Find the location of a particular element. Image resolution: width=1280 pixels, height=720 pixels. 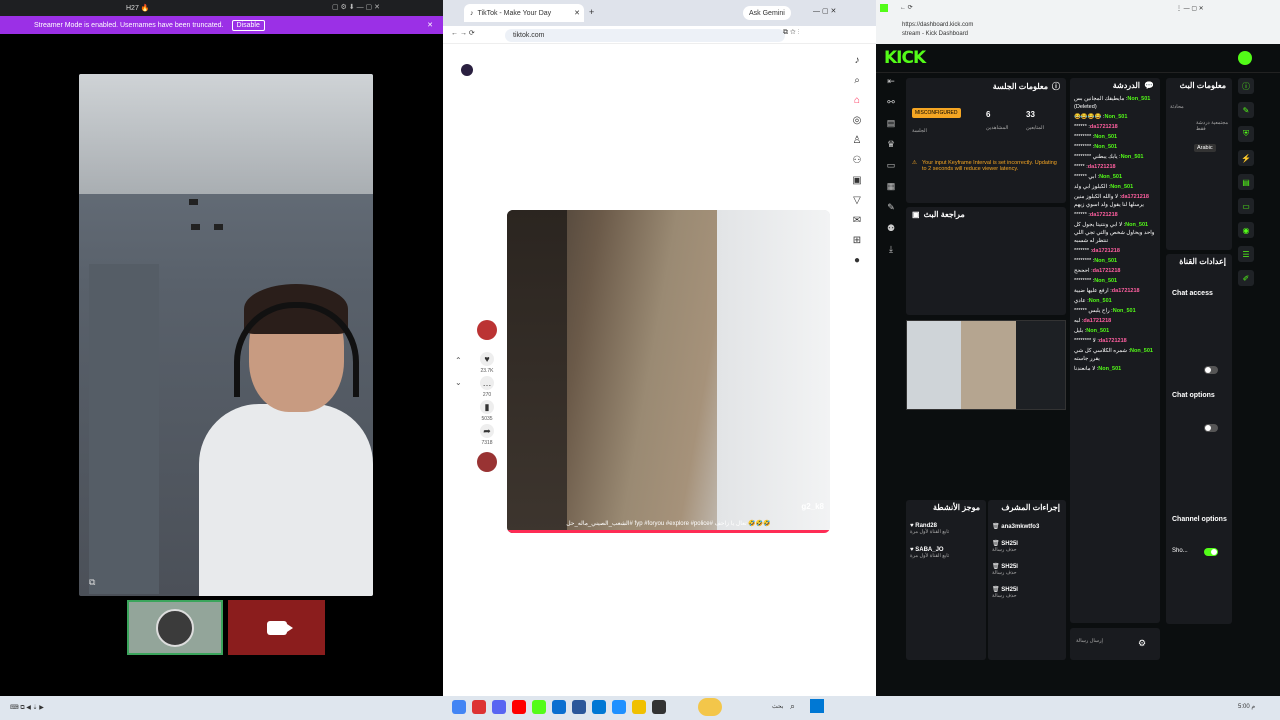

disable-button: Disable is located at coordinates (248, 25).